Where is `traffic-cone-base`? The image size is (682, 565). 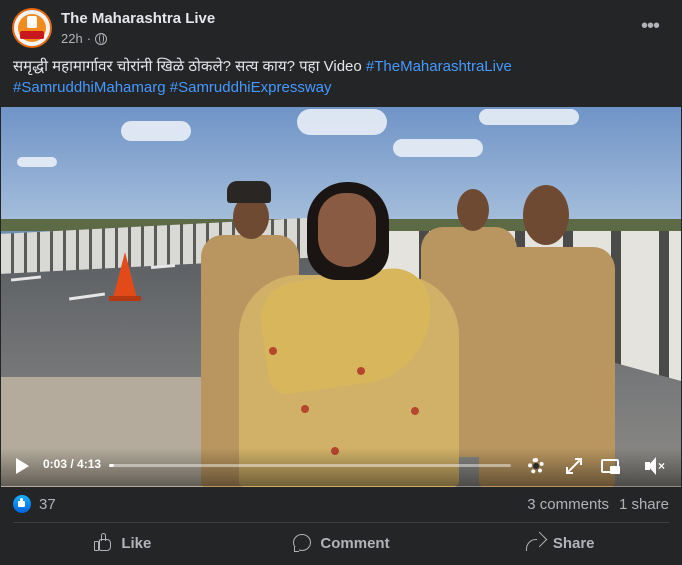
traffic-cone-base is located at coordinates (125, 298).